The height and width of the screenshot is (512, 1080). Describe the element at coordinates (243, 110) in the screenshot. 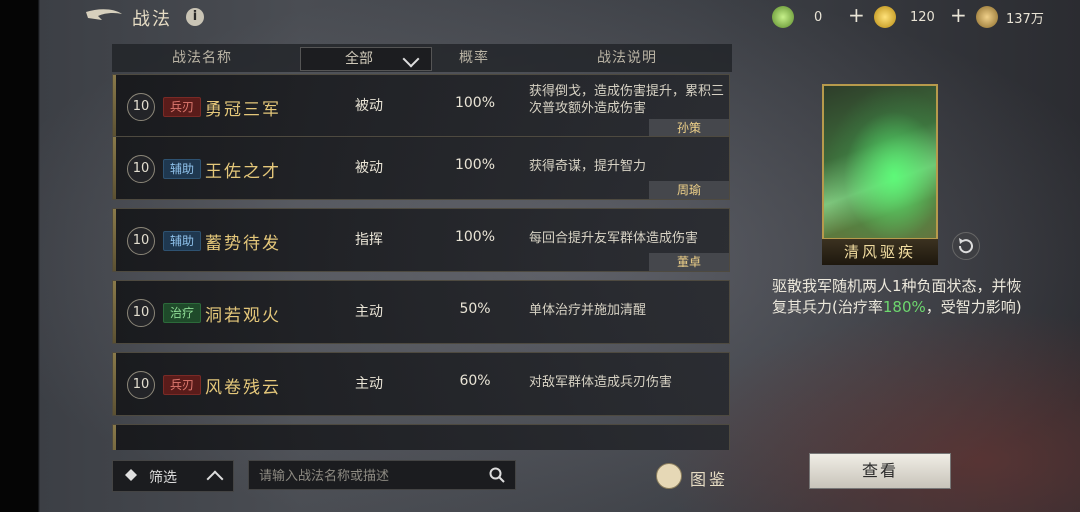

I see `tactic-name: 勇冠三军` at that location.